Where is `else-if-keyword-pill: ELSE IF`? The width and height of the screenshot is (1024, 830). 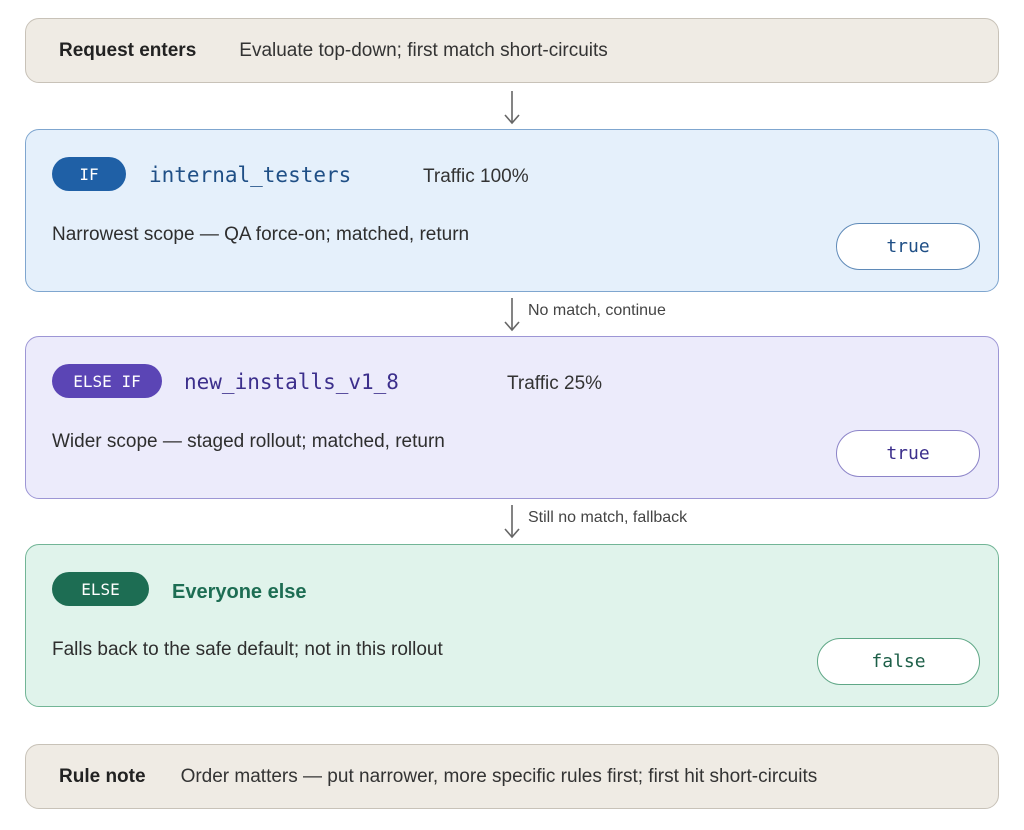
else-if-keyword-pill: ELSE IF is located at coordinates (107, 381).